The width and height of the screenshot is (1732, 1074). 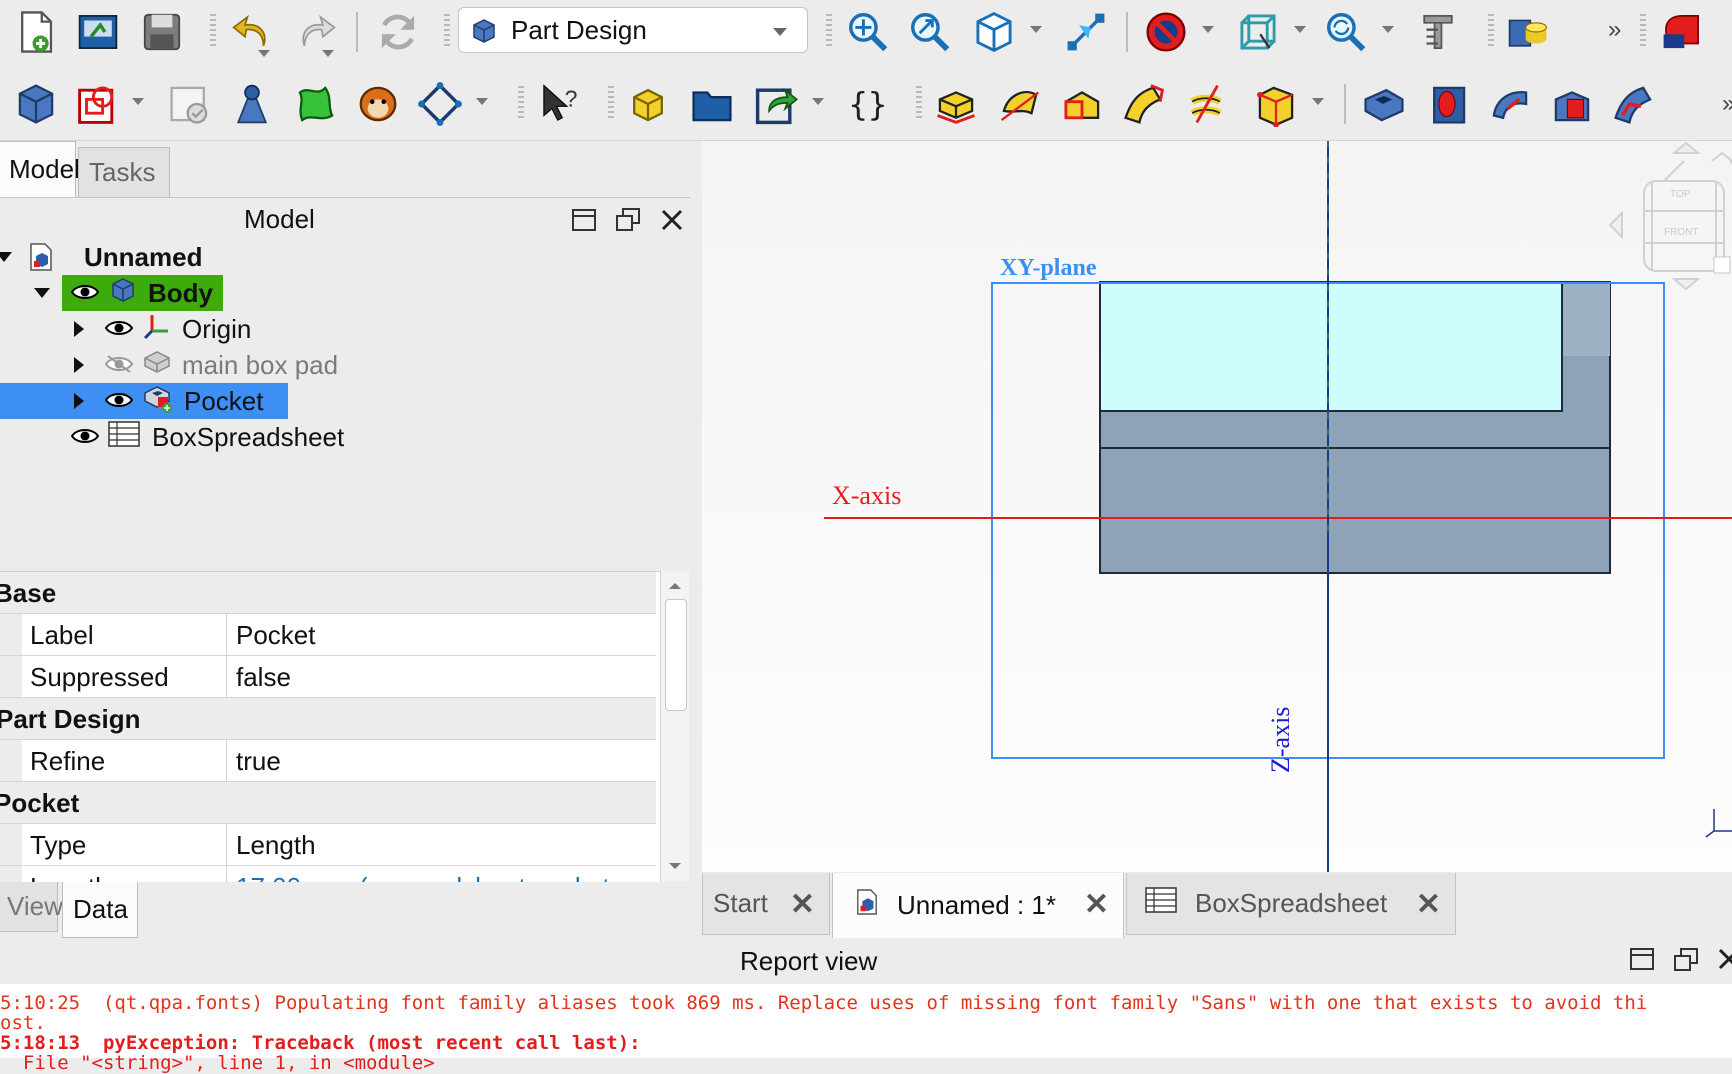 I want to click on sketch-dropdown-icon, so click(x=138, y=101).